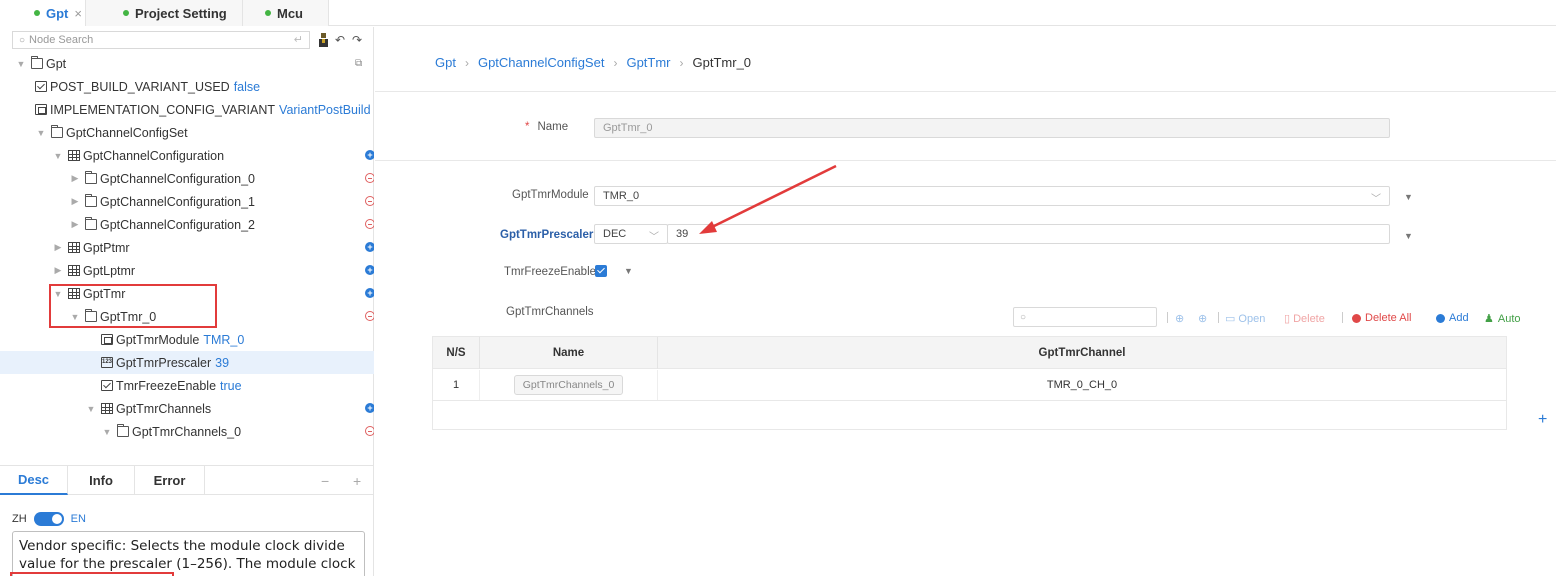  I want to click on annotation-arrow, so click(768, 199).